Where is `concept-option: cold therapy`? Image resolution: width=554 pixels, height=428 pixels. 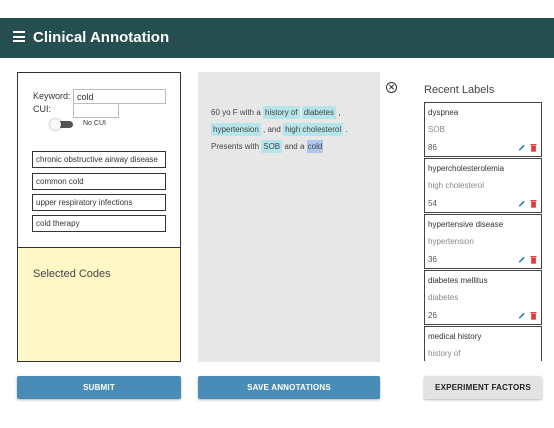
concept-option: cold therapy is located at coordinates (99, 223).